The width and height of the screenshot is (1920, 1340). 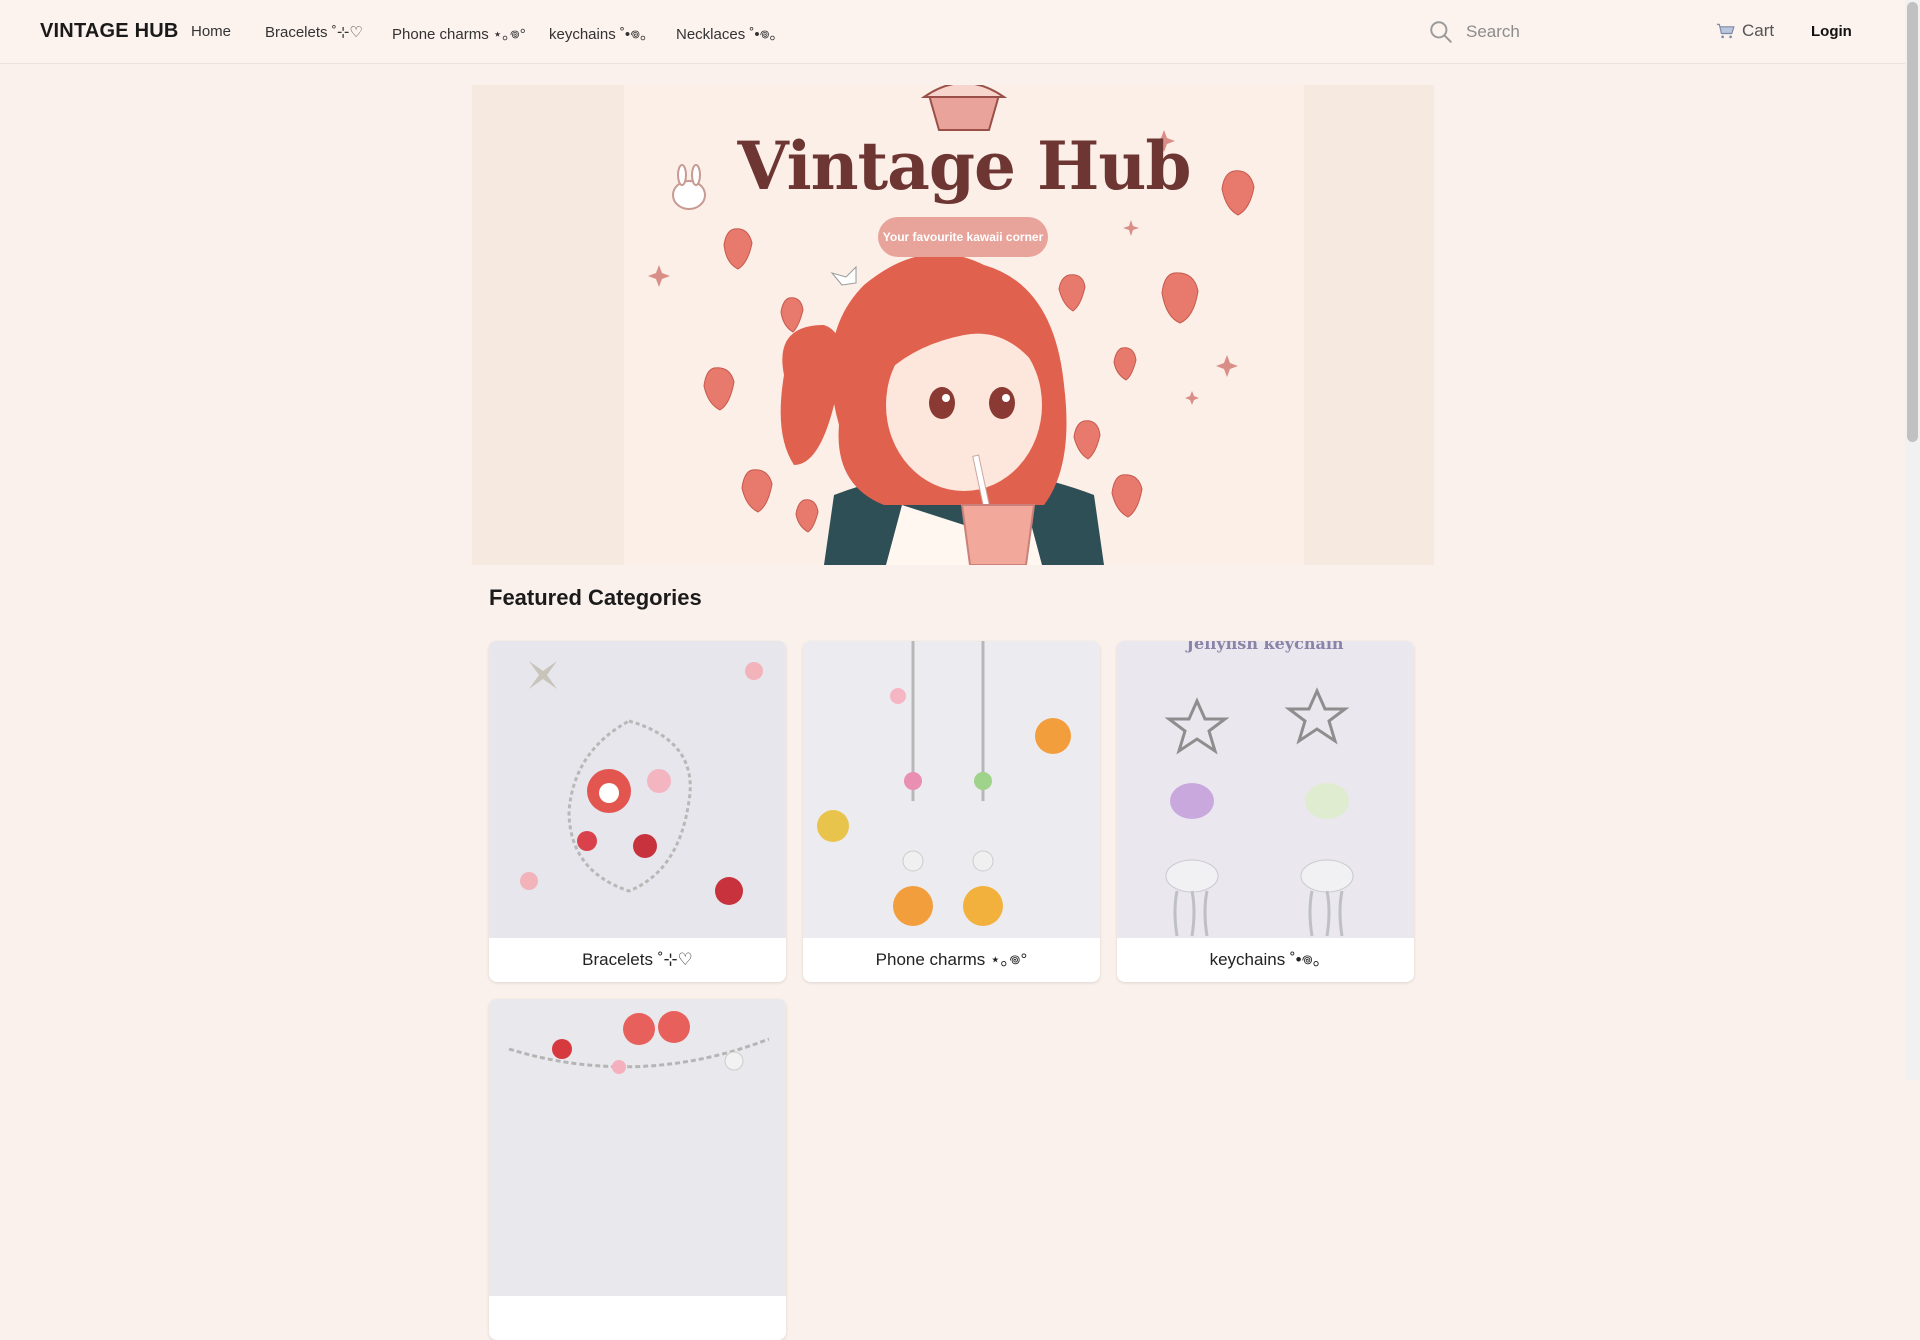 I want to click on keychain-photo-caption: Jellyfish keychain, so click(x=1263, y=647).